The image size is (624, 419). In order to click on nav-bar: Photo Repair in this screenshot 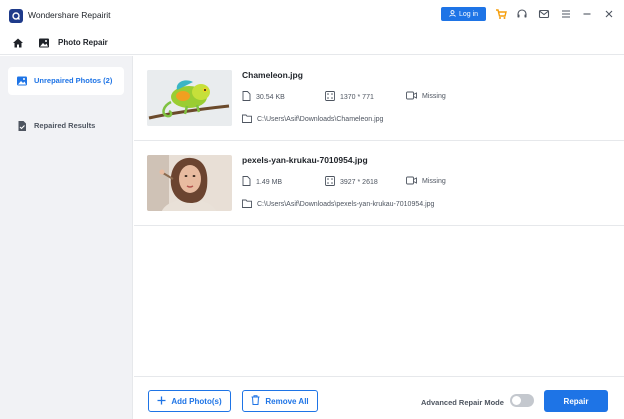, I will do `click(312, 42)`.